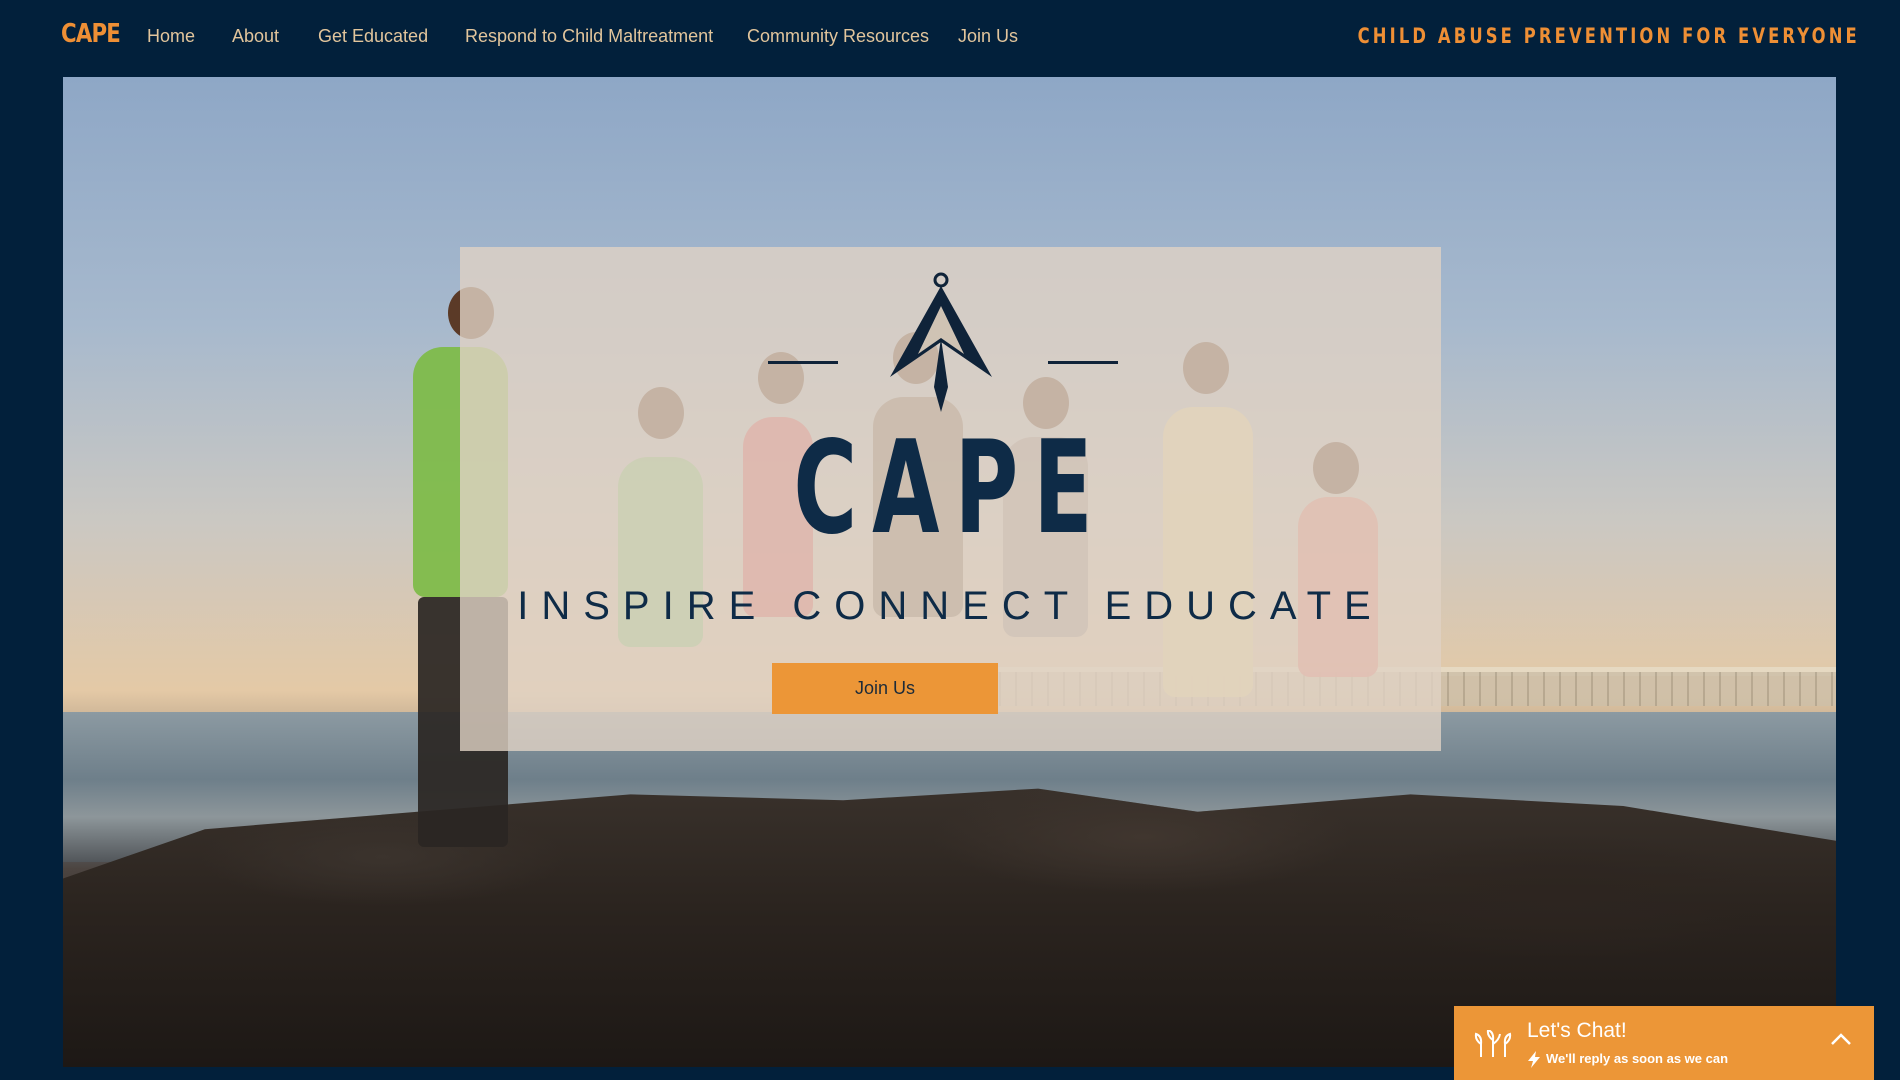  Describe the element at coordinates (91, 34) in the screenshot. I see `site-logo-text: CAPE` at that location.